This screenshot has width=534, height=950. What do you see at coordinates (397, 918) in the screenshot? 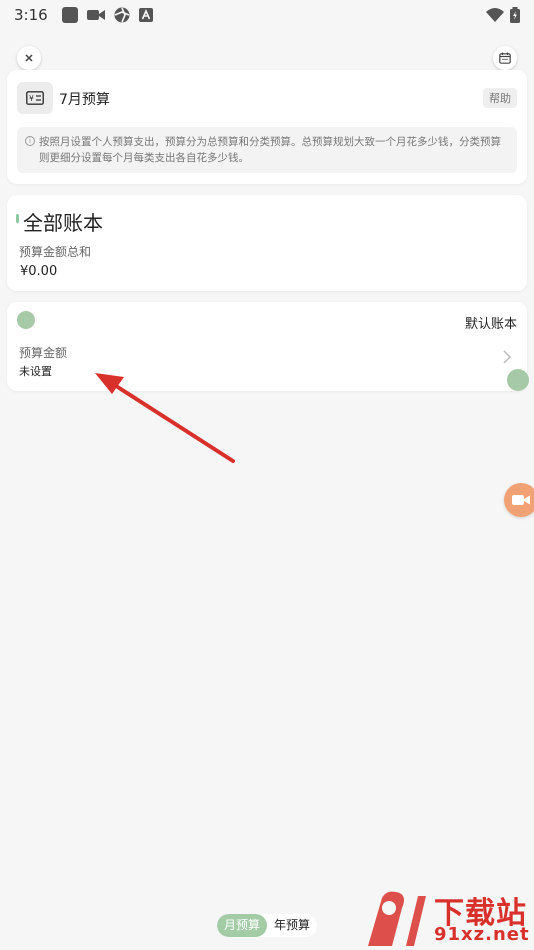
I see `watermark-logo-icon` at bounding box center [397, 918].